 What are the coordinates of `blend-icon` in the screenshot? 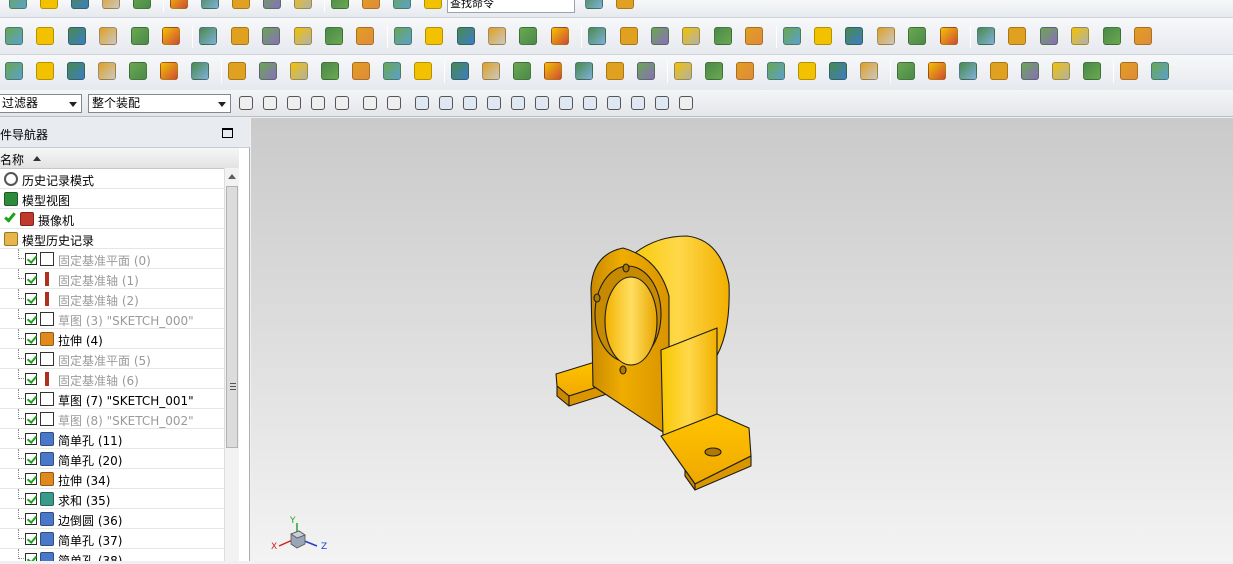 It's located at (107, 71).